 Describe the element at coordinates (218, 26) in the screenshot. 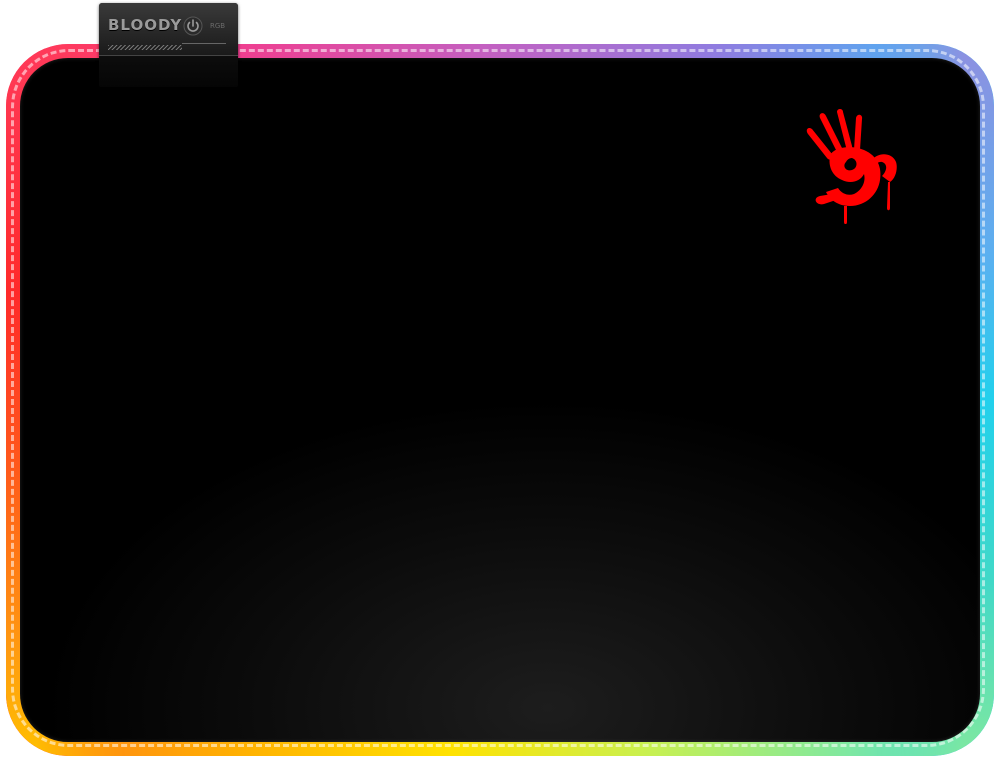

I see `rgb-mode-label: RGB` at that location.